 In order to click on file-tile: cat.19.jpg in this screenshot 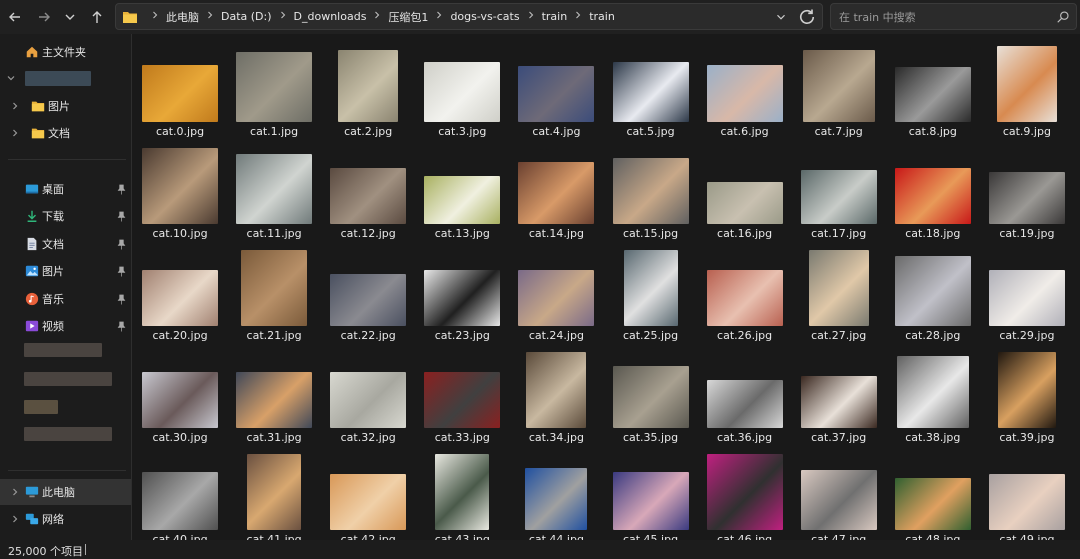, I will do `click(1027, 197)`.